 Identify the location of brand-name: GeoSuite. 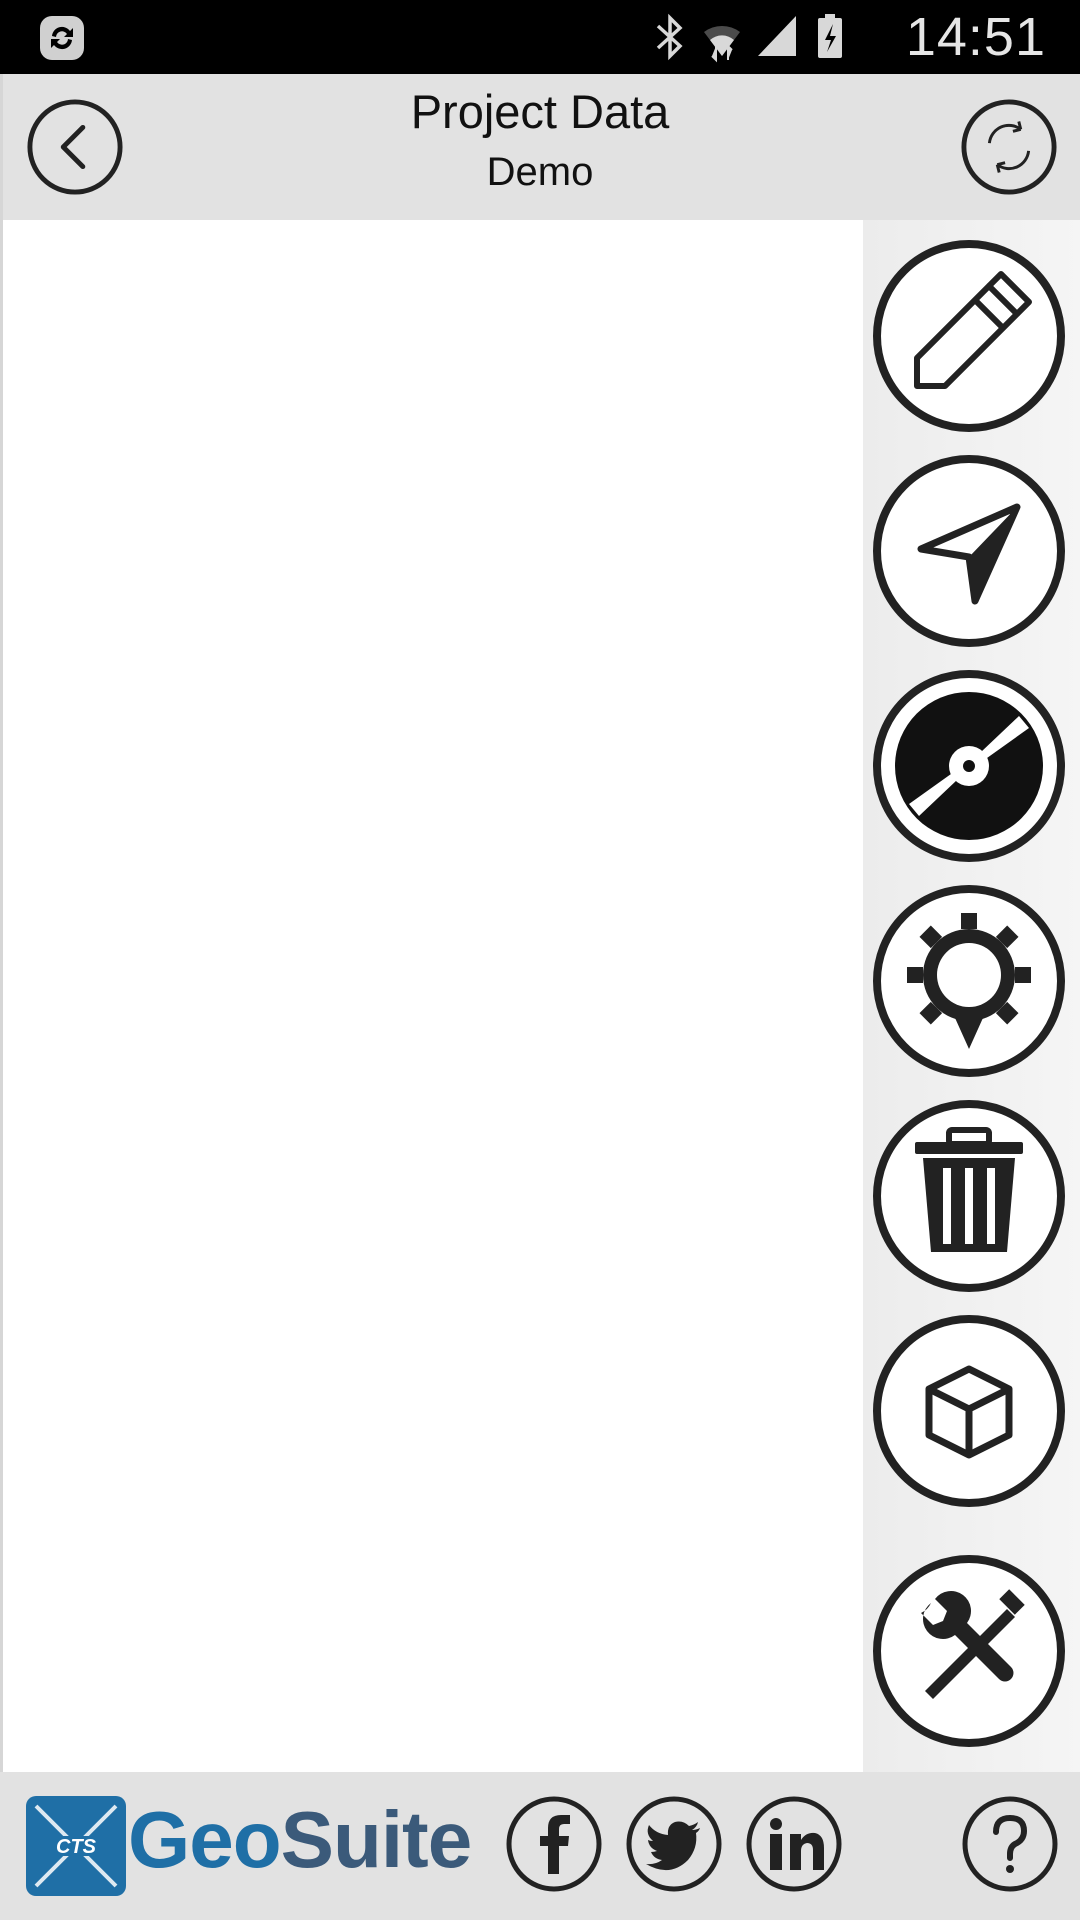
(300, 1840).